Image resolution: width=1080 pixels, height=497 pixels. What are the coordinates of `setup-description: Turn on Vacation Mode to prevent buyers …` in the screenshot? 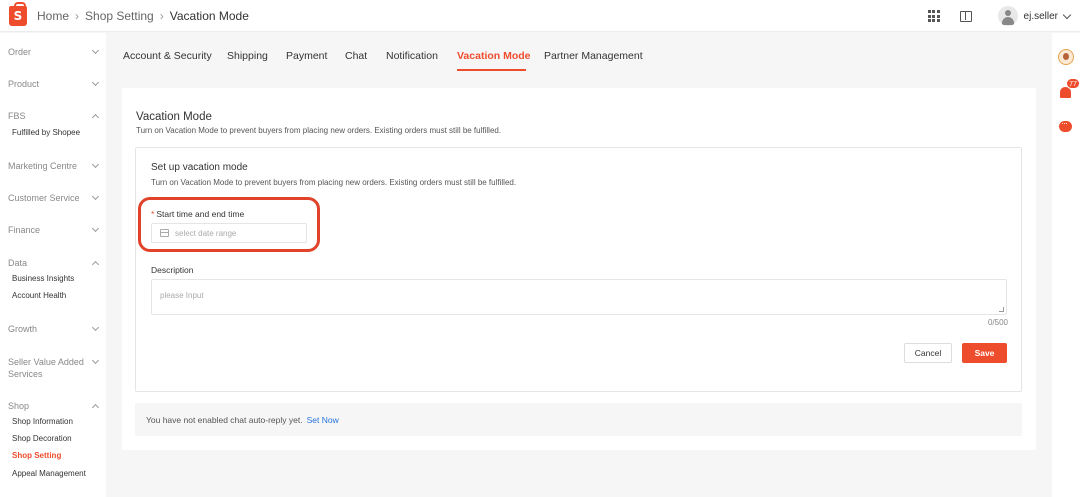 It's located at (334, 182).